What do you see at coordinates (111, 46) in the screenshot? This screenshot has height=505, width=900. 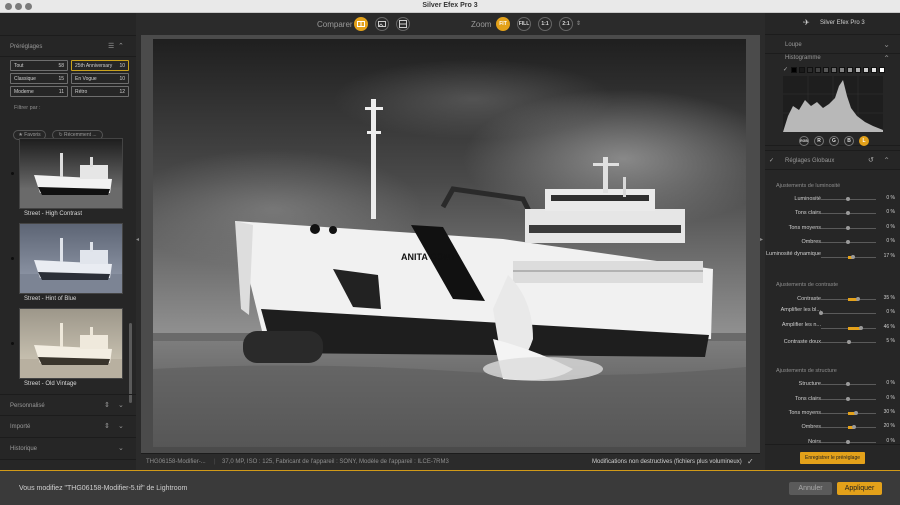 I see `list-view-icon: ☰` at bounding box center [111, 46].